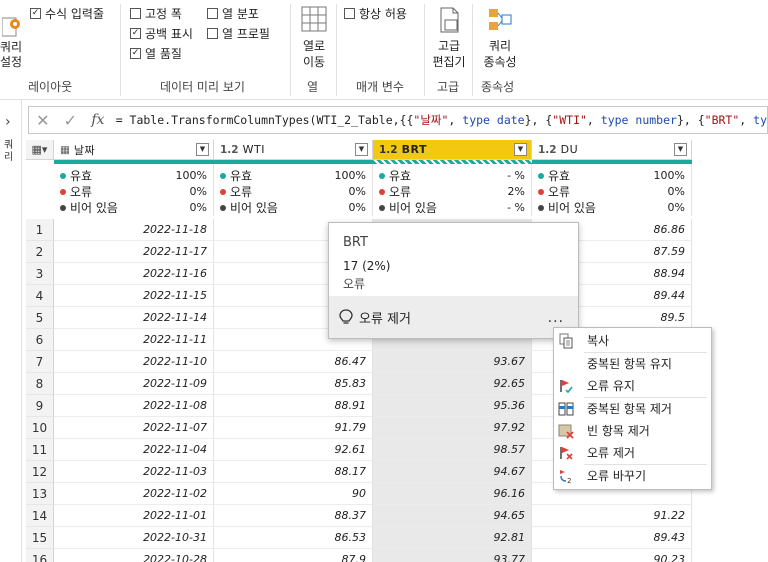 This screenshot has height=562, width=768. Describe the element at coordinates (354, 284) in the screenshot. I see `tooltip-kind: 오류` at that location.